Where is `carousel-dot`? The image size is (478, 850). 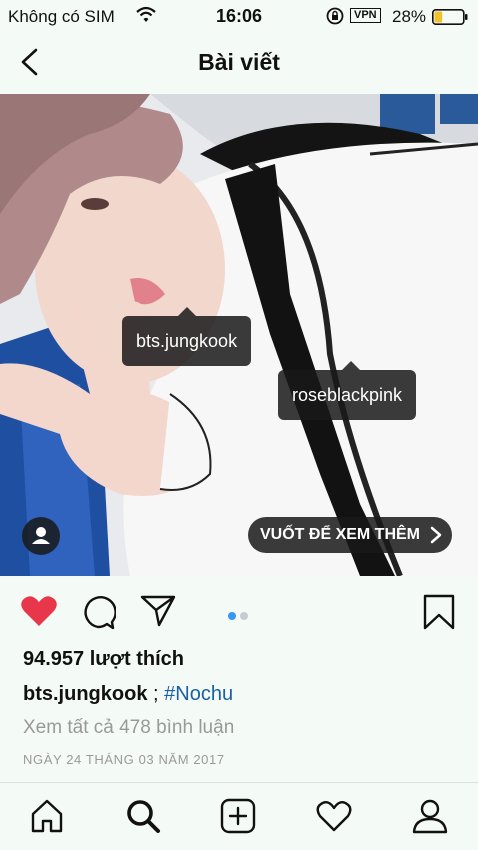
carousel-dot is located at coordinates (244, 616).